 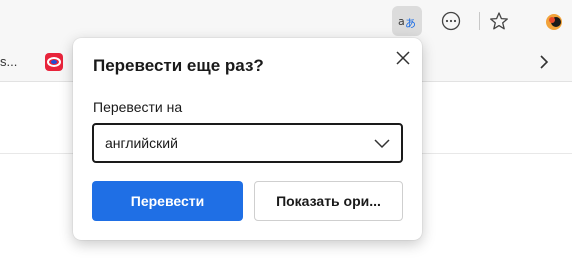 What do you see at coordinates (382, 144) in the screenshot?
I see `chevron-down-icon` at bounding box center [382, 144].